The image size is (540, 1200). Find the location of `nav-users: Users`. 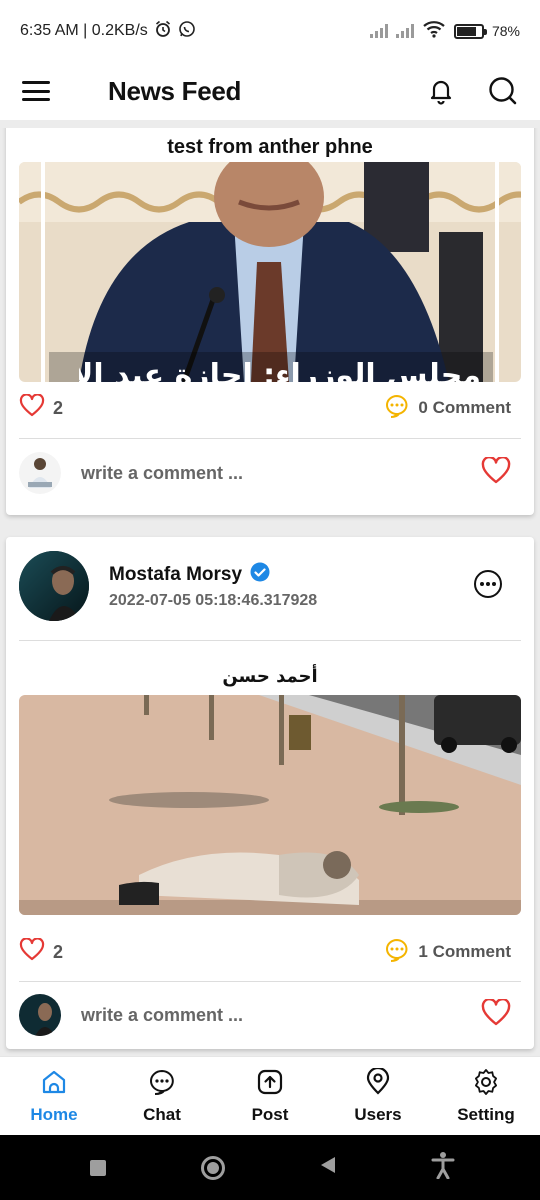

nav-users: Users is located at coordinates (378, 1096).